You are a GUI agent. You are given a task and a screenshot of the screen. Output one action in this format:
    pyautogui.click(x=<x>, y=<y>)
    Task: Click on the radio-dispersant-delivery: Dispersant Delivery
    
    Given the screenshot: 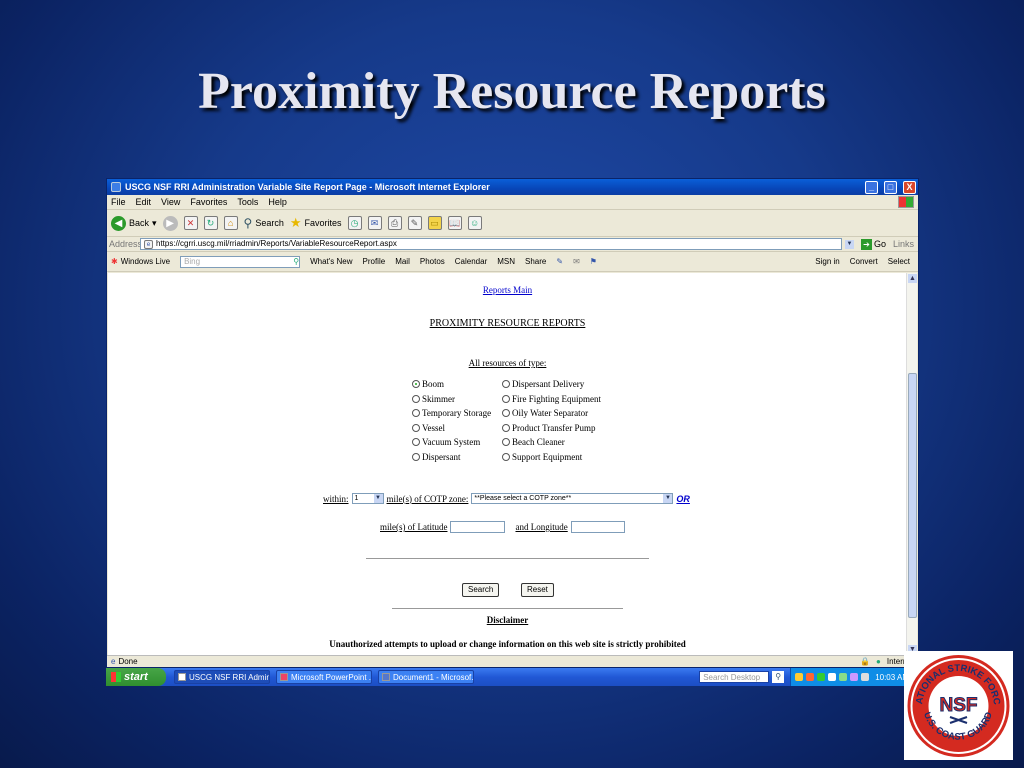 What is the action you would take?
    pyautogui.click(x=557, y=384)
    